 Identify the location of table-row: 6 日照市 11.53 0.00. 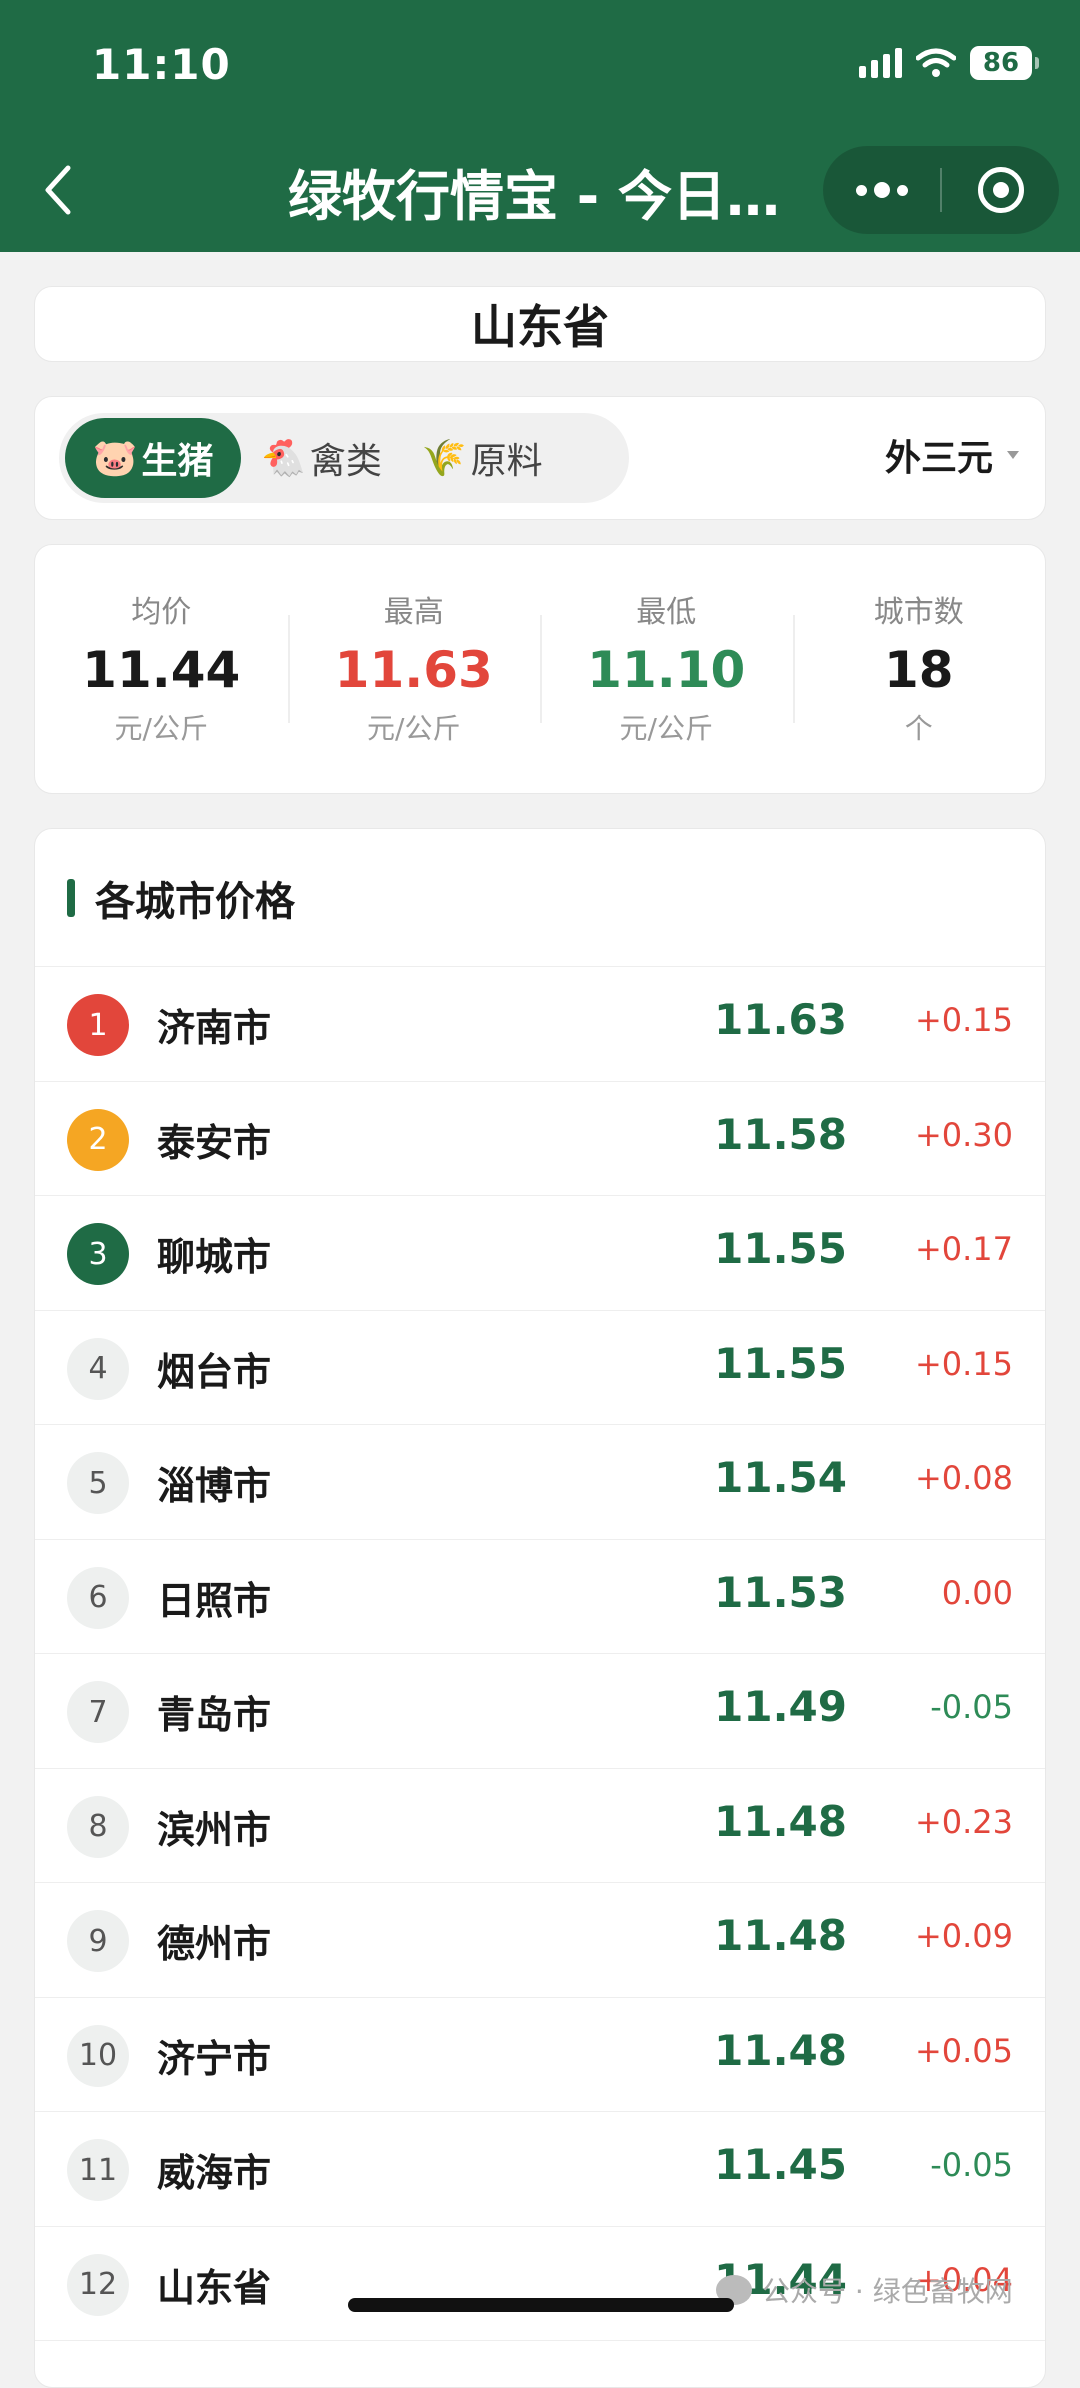
(540, 1597).